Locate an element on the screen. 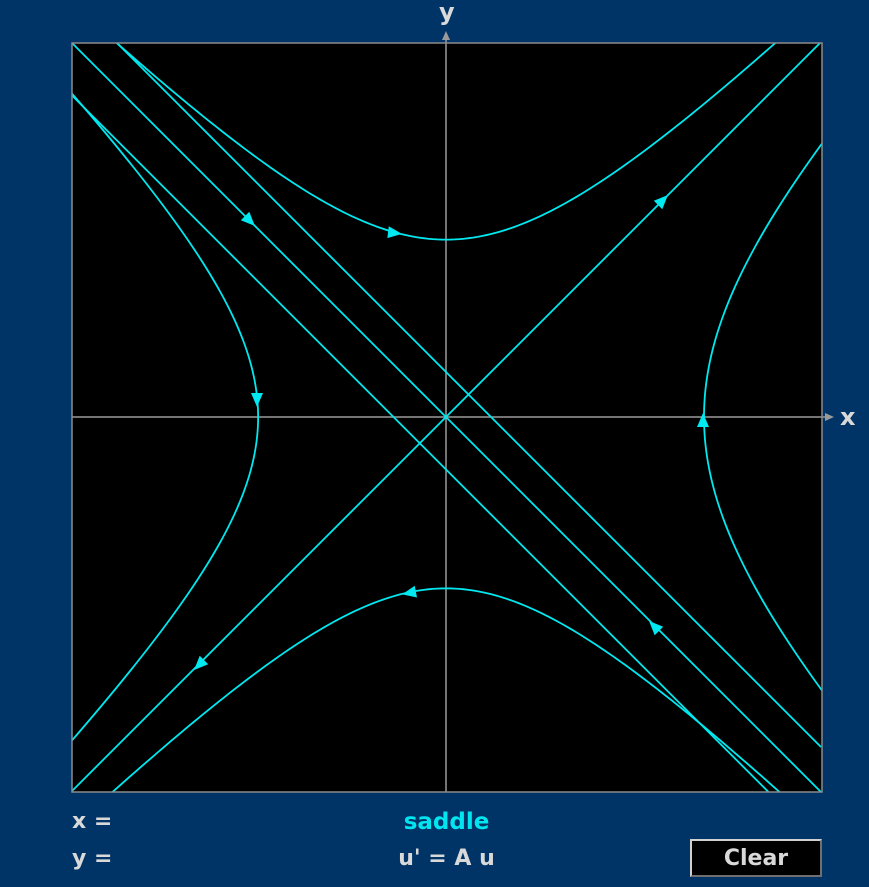  portrait-type-label: saddle is located at coordinates (446, 822).